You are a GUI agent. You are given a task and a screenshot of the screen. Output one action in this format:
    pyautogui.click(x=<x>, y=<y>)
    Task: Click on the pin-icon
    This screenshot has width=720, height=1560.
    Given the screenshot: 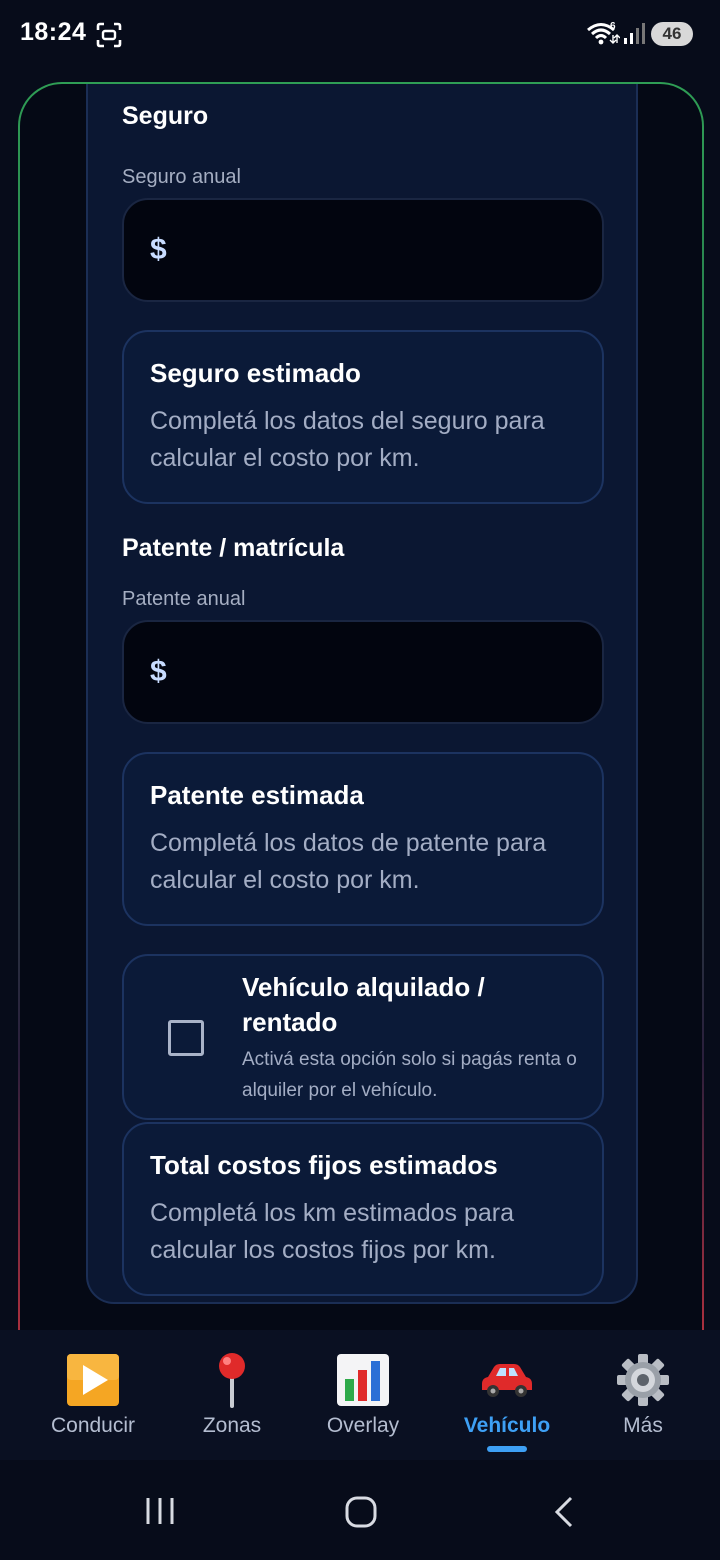 What is the action you would take?
    pyautogui.click(x=232, y=1380)
    